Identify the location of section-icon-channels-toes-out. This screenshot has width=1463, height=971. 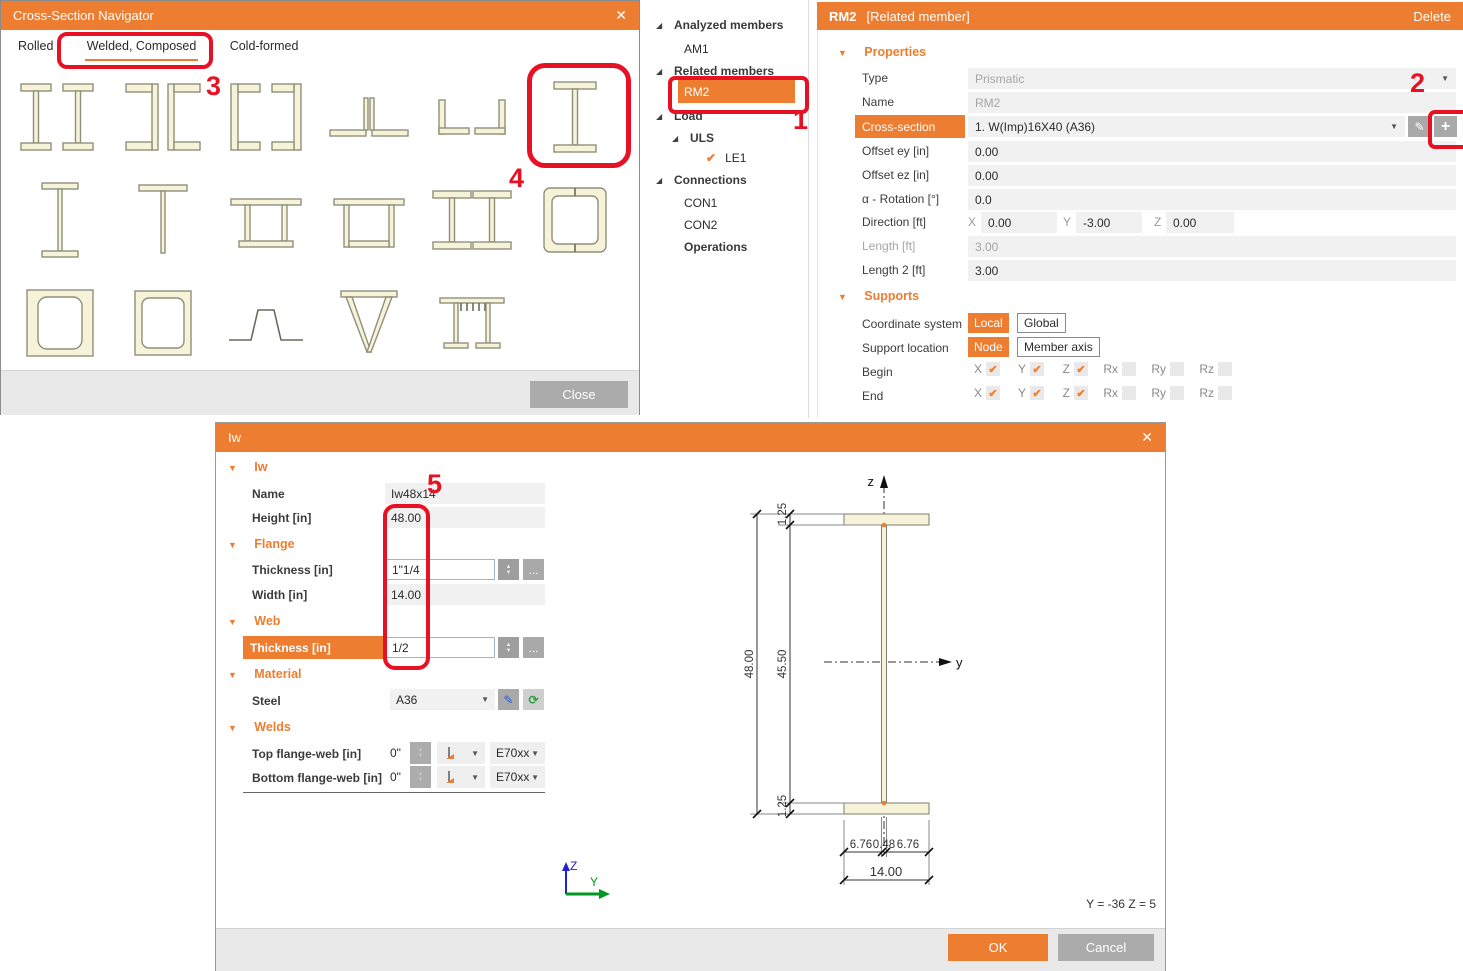
(162, 116).